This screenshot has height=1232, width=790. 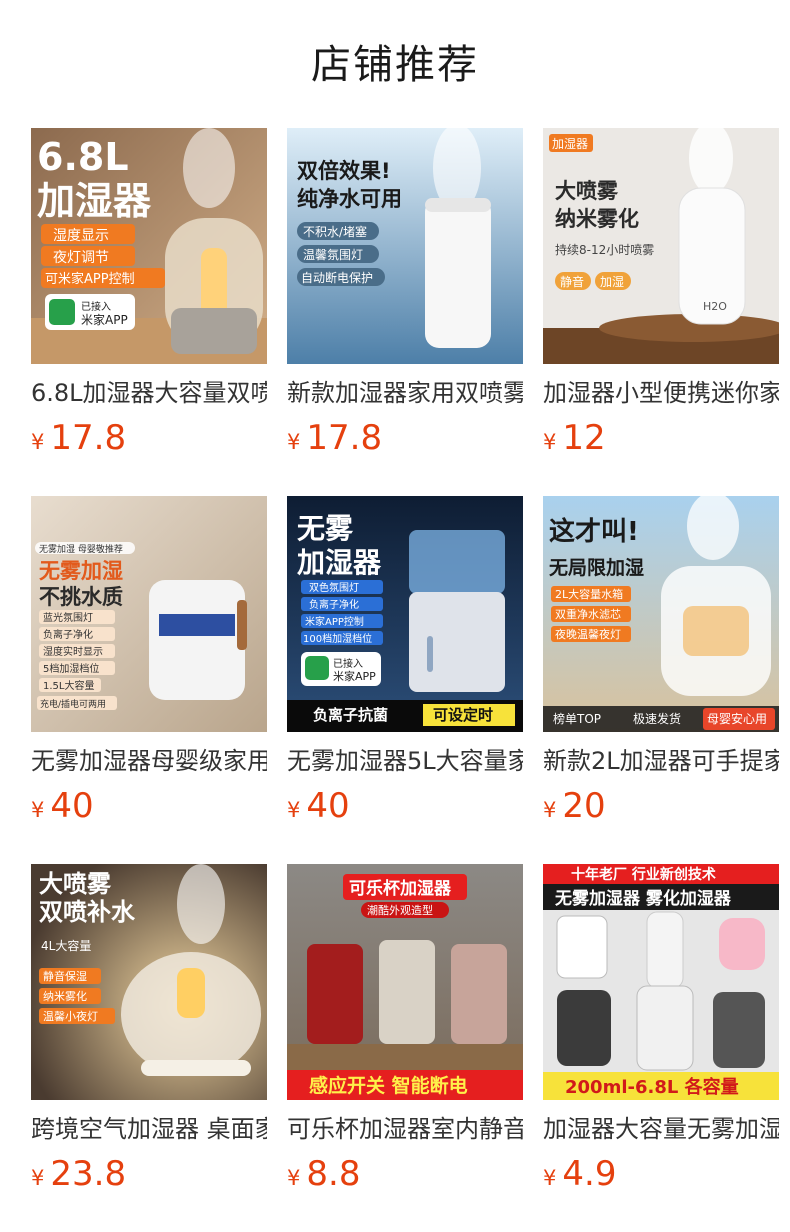 I want to click on image-tag: 纳米雾化, so click(x=65, y=996).